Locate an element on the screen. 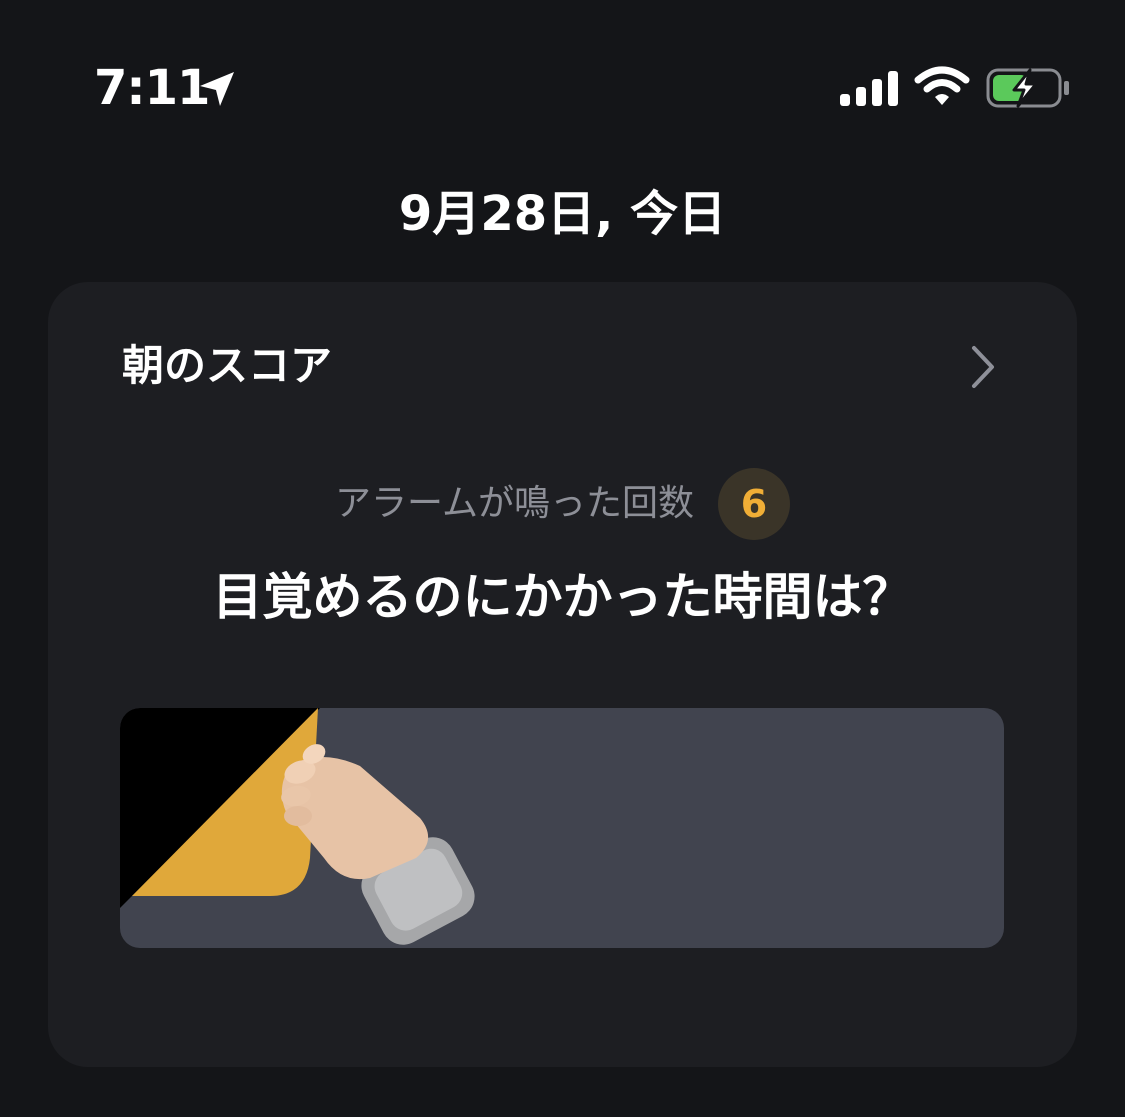  snooze-count-row: アラームが鳴った回数 6 is located at coordinates (562, 504).